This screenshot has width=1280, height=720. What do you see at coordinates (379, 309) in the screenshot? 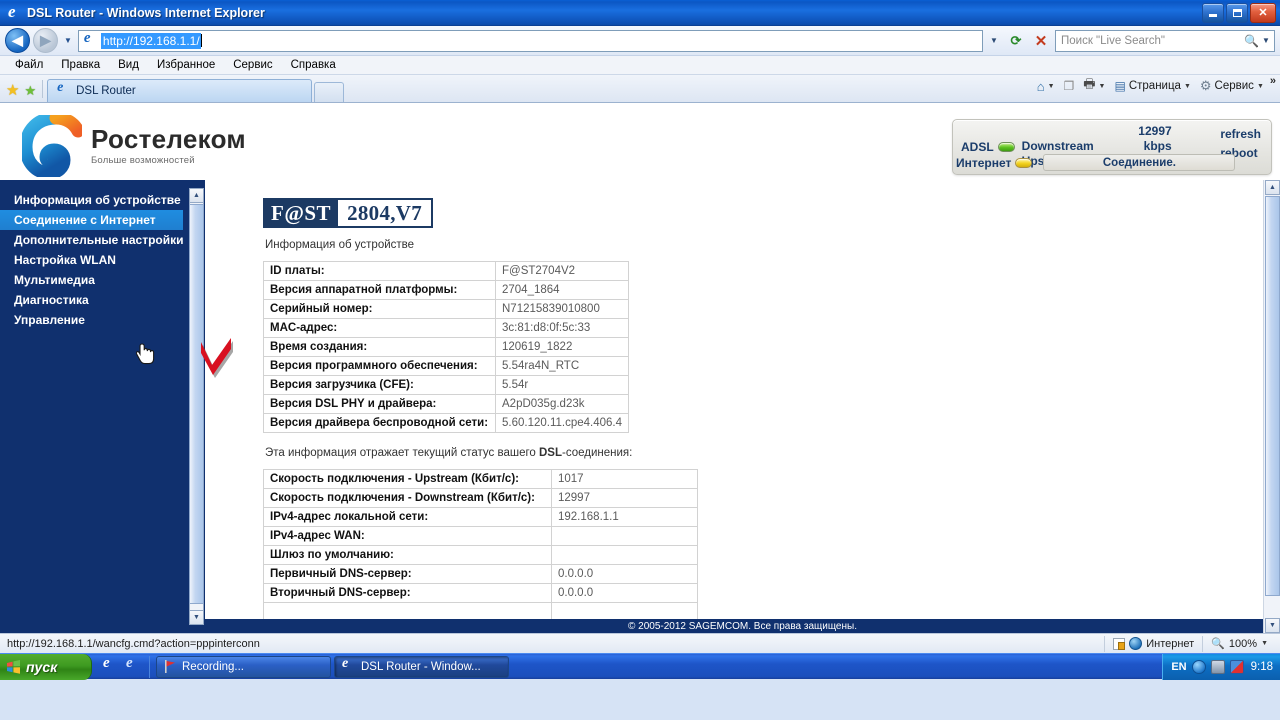
I see `row-key: Серийный номер:` at bounding box center [379, 309].